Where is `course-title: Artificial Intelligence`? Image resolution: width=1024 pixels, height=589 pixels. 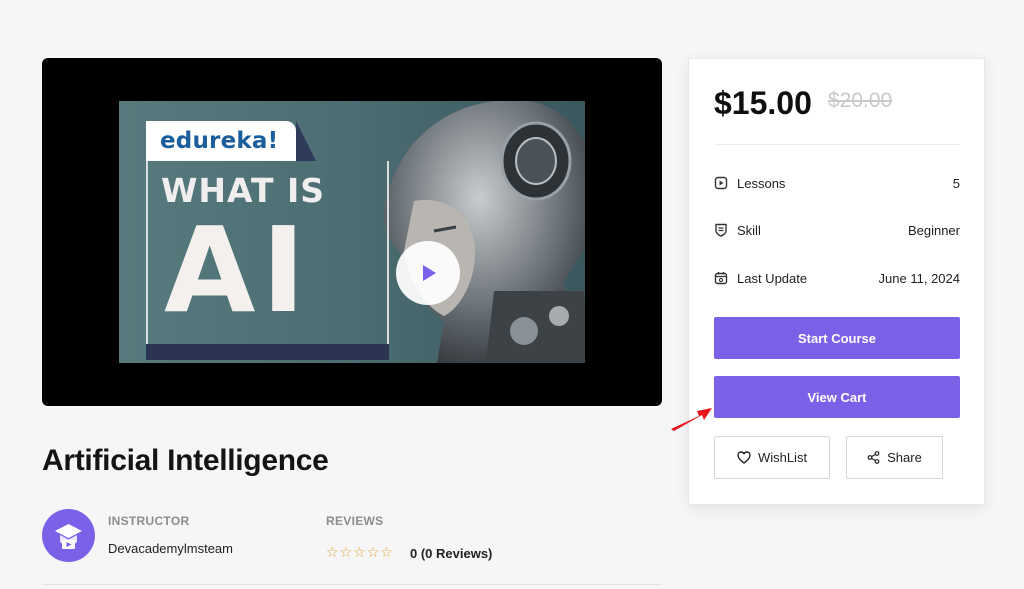
course-title: Artificial Intelligence is located at coordinates (185, 460).